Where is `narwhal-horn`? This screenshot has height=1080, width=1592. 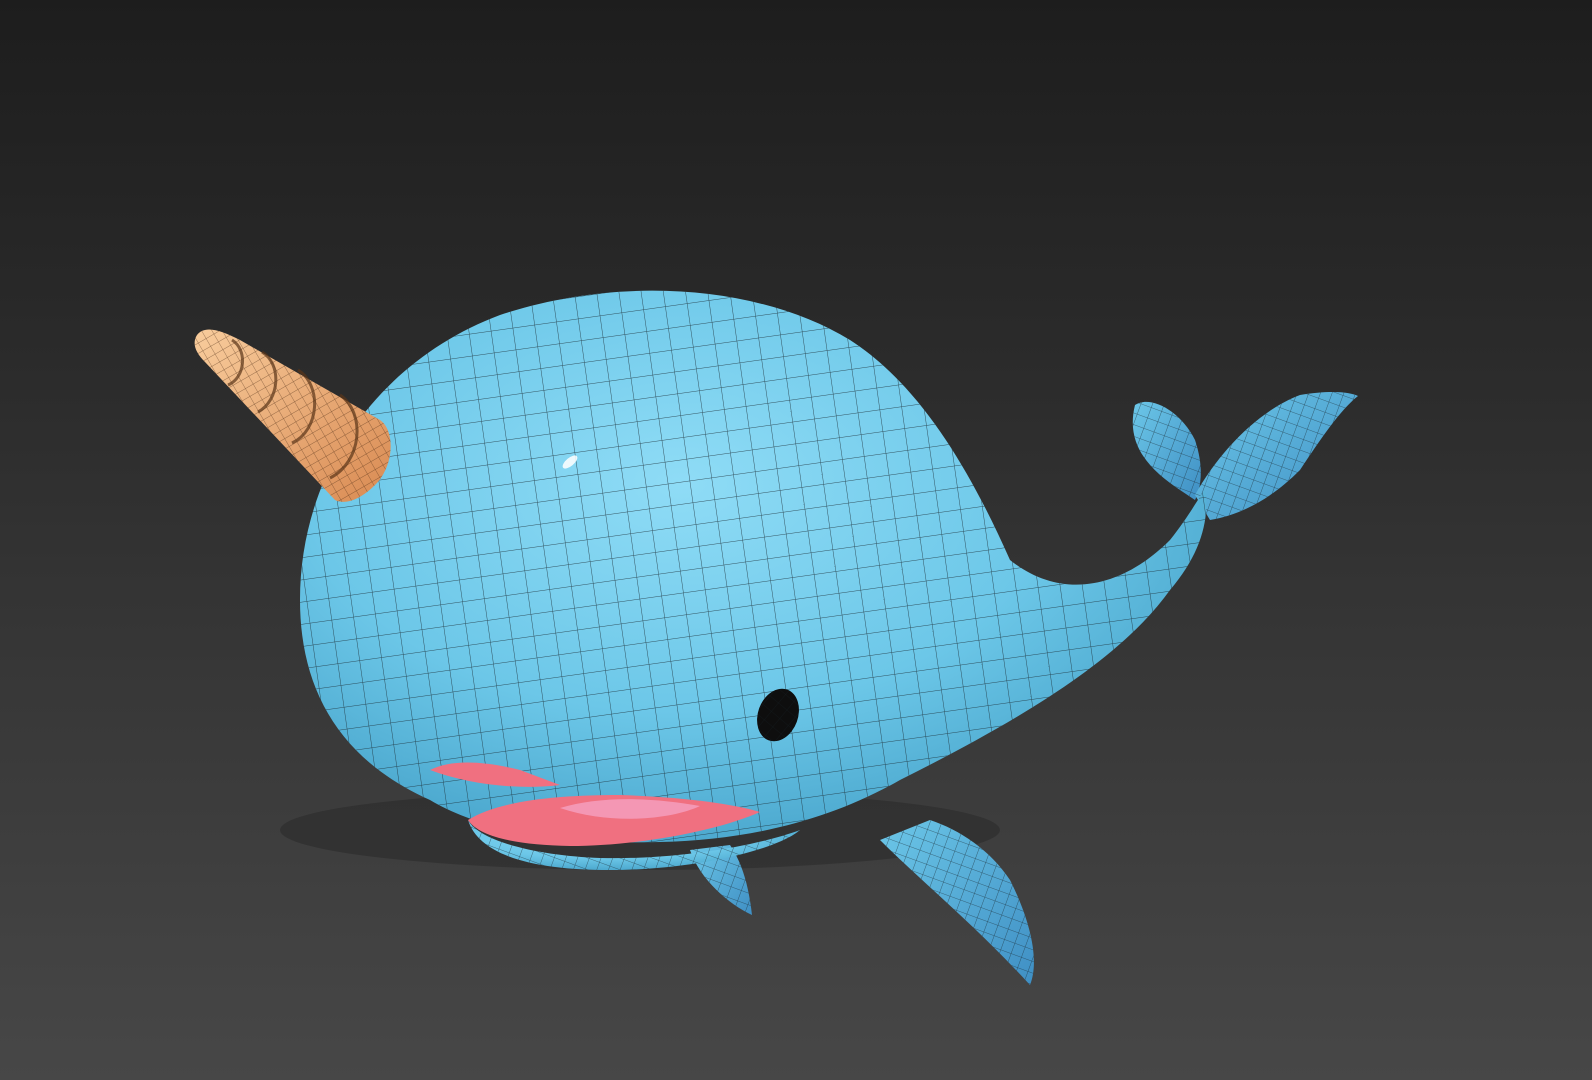
narwhal-horn is located at coordinates (292, 415).